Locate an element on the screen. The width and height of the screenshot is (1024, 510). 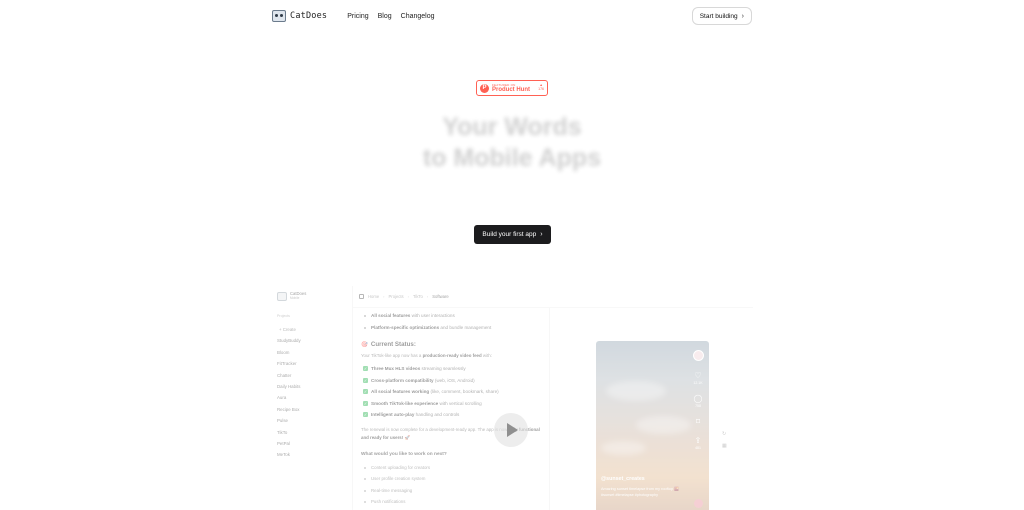
sidebar-item-project: StudyBuddy is located at coordinates (289, 340).